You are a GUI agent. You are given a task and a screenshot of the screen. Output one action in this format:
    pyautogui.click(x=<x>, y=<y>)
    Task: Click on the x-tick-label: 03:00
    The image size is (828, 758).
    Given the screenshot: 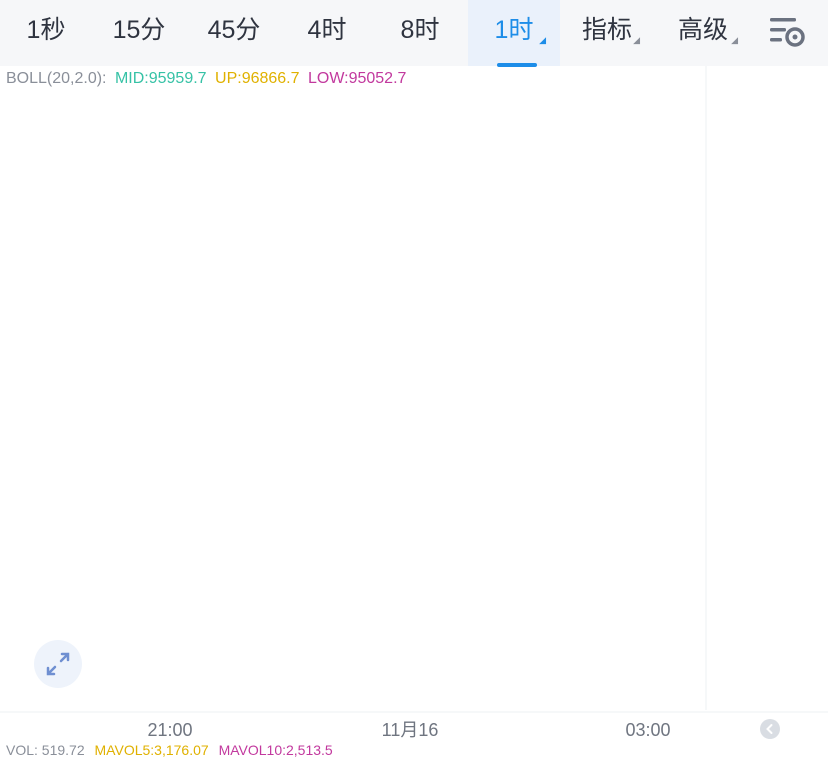 What is the action you would take?
    pyautogui.click(x=647, y=730)
    